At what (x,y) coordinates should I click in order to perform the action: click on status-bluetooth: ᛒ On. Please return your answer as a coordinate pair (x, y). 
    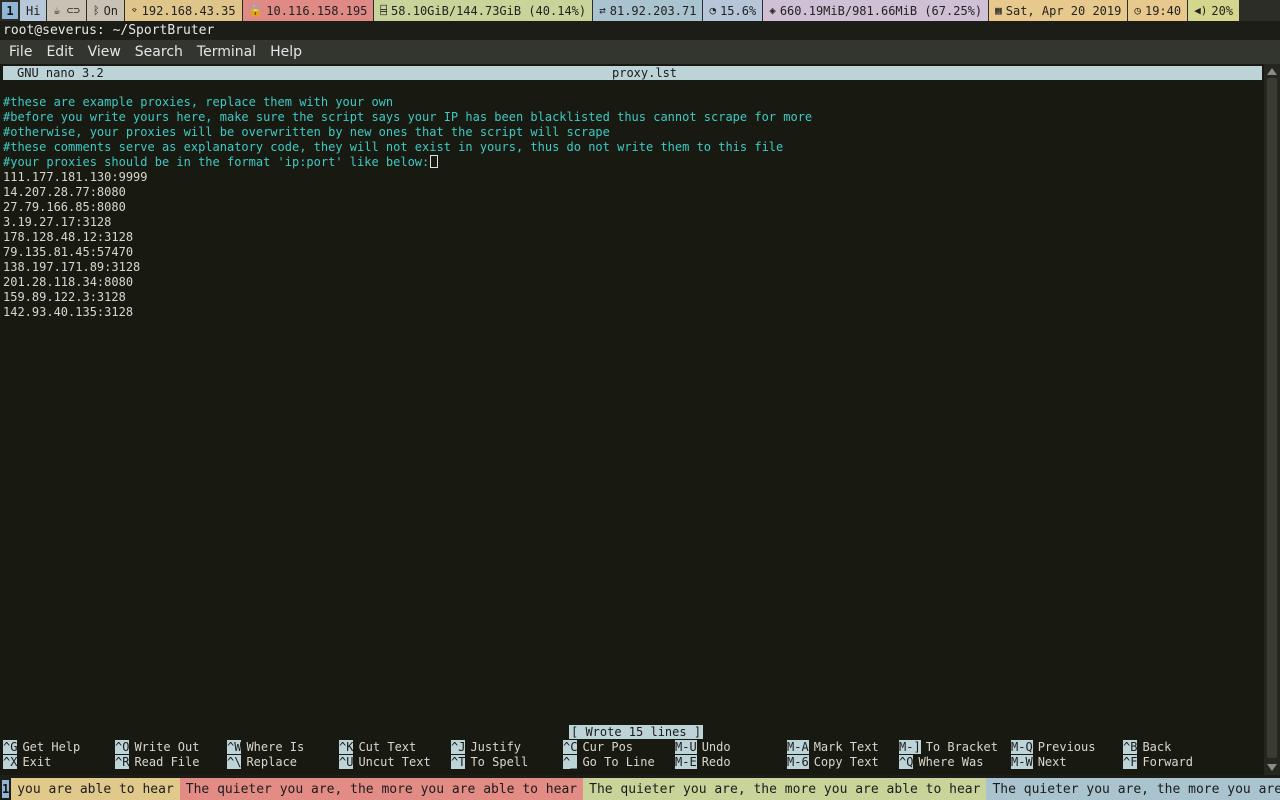
    Looking at the image, I should click on (105, 10).